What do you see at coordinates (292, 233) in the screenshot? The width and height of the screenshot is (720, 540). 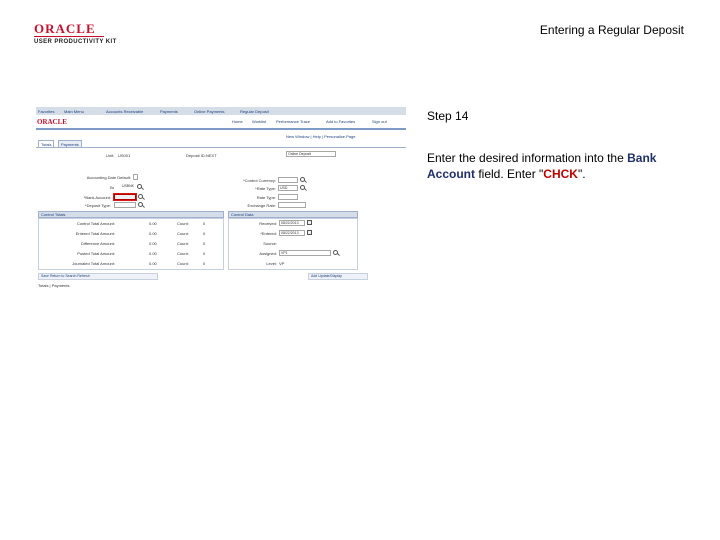 I see `entered-date-field: 08/22/2013` at bounding box center [292, 233].